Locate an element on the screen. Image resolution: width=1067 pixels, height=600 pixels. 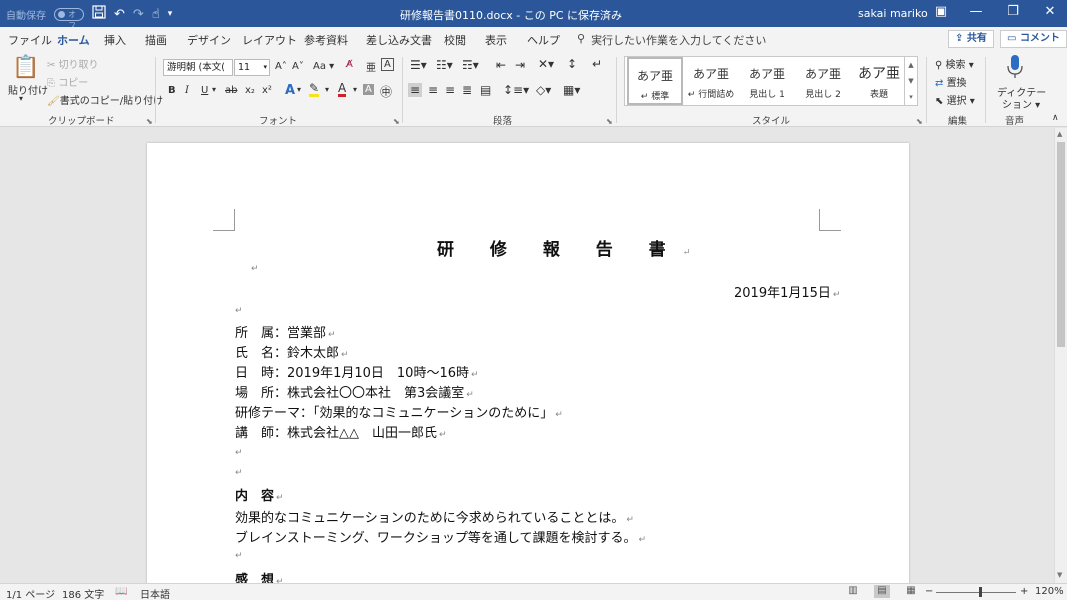
select-button: ⬉ 選択 ▾ is located at coordinates (955, 99).